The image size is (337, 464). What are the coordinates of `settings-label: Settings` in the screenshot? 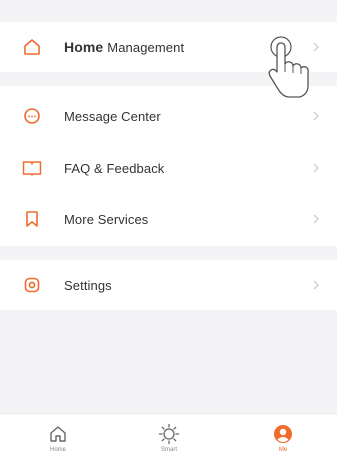 It's located at (88, 285).